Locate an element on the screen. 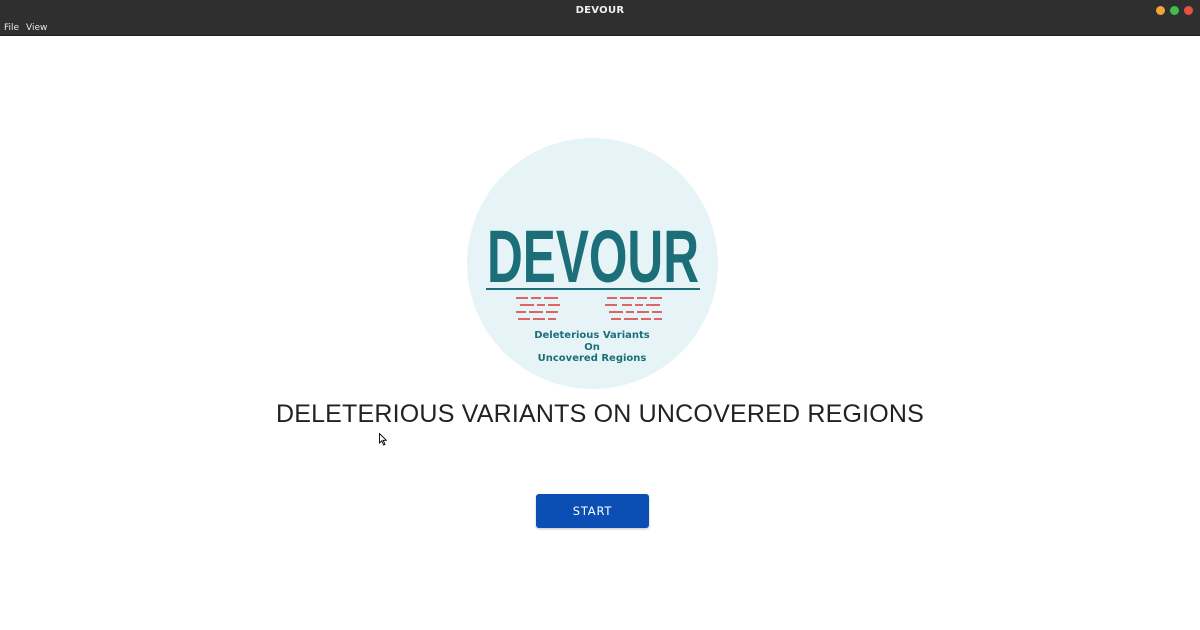 The width and height of the screenshot is (1200, 630). mouse-pointer-icon is located at coordinates (383, 439).